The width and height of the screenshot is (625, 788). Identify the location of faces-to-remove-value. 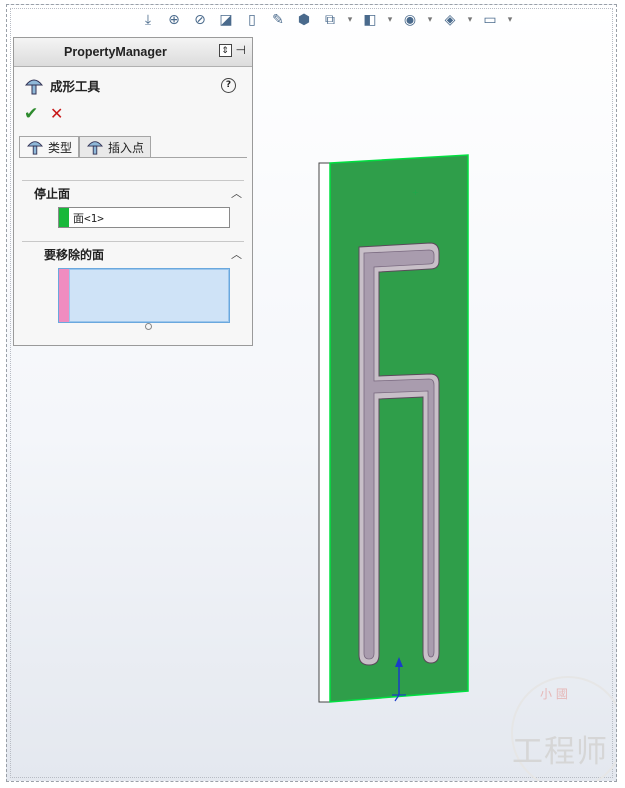
(74, 277).